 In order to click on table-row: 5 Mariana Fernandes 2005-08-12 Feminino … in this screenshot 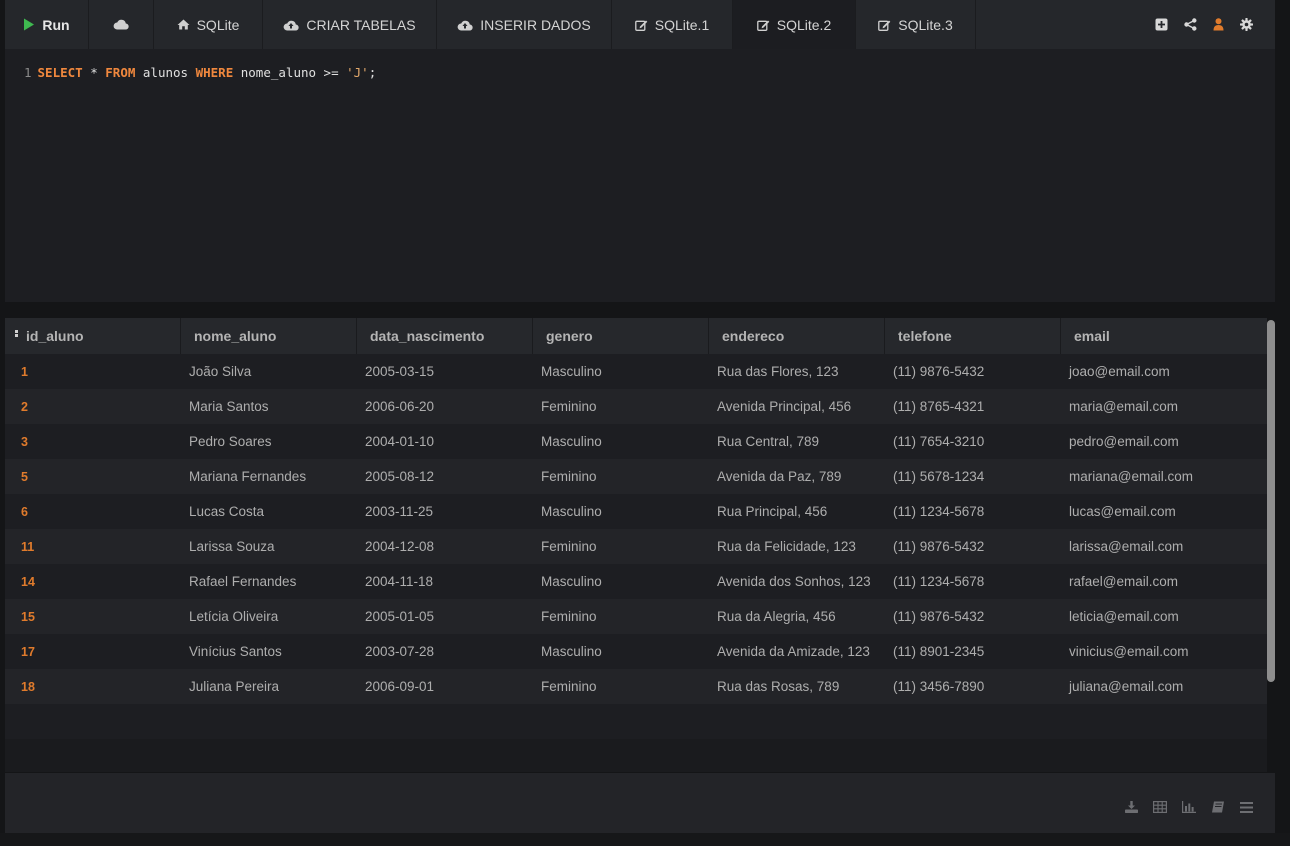, I will do `click(636, 476)`.